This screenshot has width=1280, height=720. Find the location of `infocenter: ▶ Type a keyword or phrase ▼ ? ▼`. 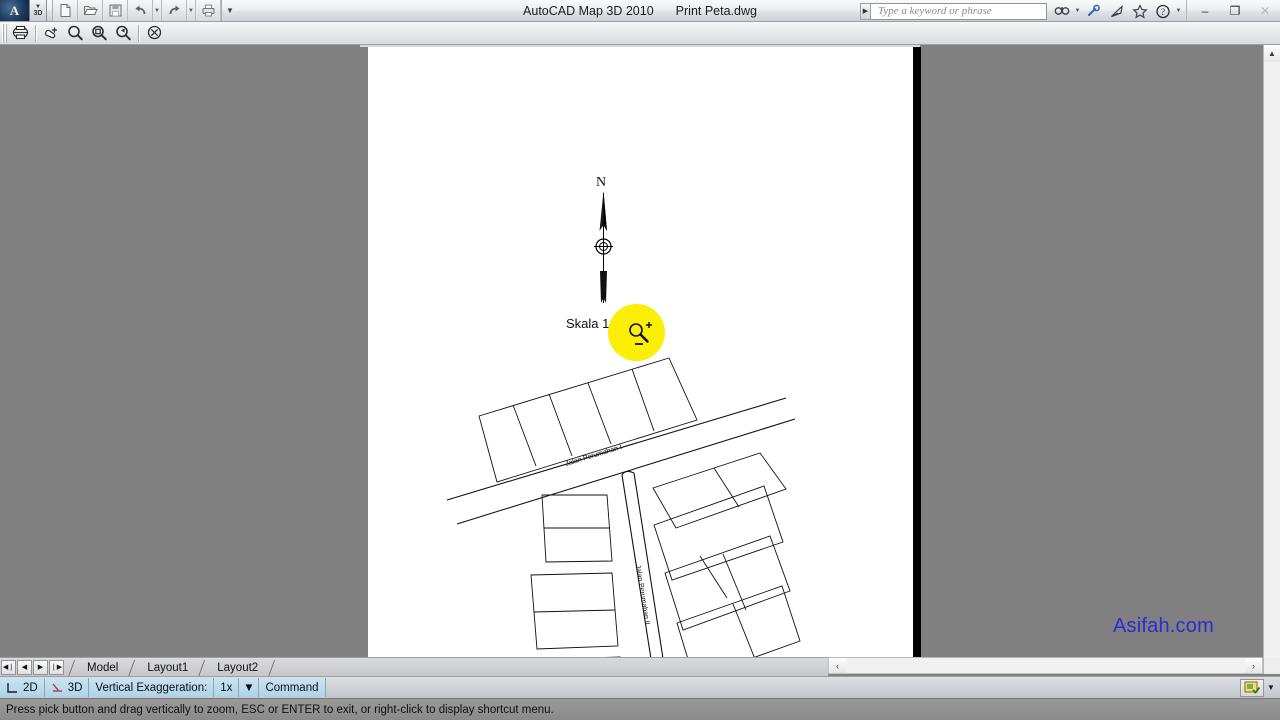

infocenter: ▶ Type a keyword or phrase ▼ ? ▼ is located at coordinates (1023, 11).